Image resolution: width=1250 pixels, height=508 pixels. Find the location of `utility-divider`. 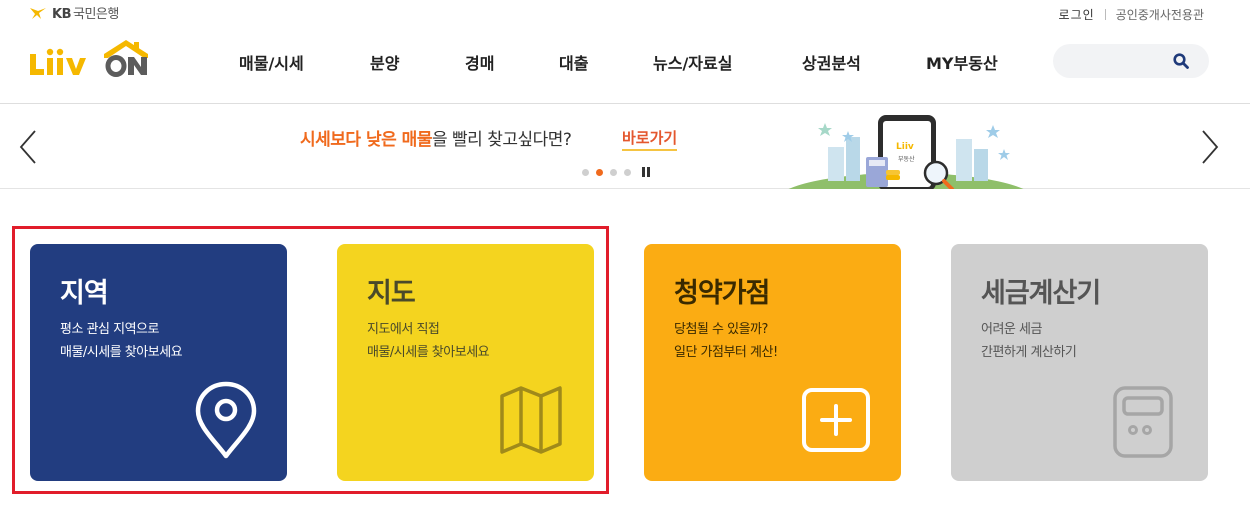

utility-divider is located at coordinates (1105, 14).